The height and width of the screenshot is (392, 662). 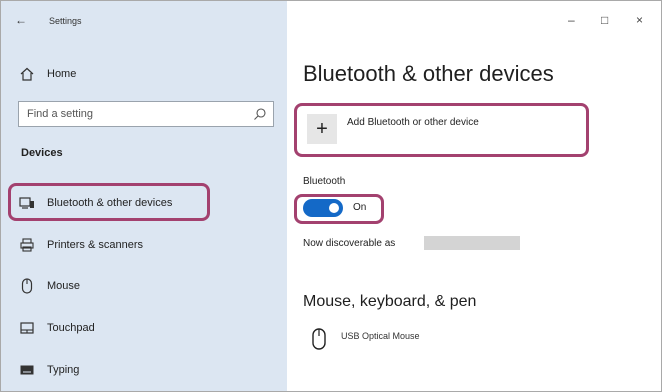 What do you see at coordinates (324, 181) in the screenshot?
I see `bluetooth-label: Bluetooth` at bounding box center [324, 181].